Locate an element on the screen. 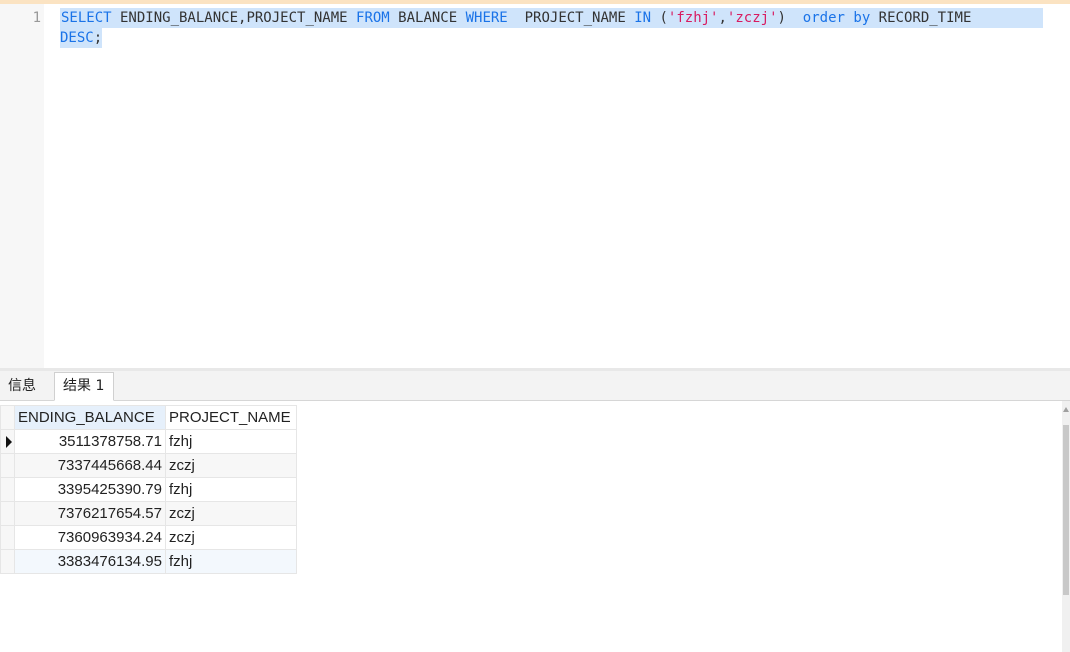 The height and width of the screenshot is (652, 1070). sql-order-column: RECORD_TIME is located at coordinates (921, 18).